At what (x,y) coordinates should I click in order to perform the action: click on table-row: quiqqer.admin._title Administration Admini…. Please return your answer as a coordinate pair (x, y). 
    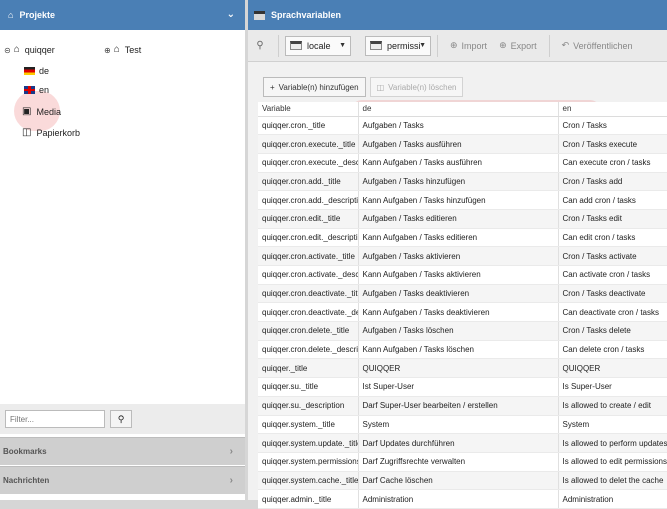
    Looking at the image, I should click on (462, 499).